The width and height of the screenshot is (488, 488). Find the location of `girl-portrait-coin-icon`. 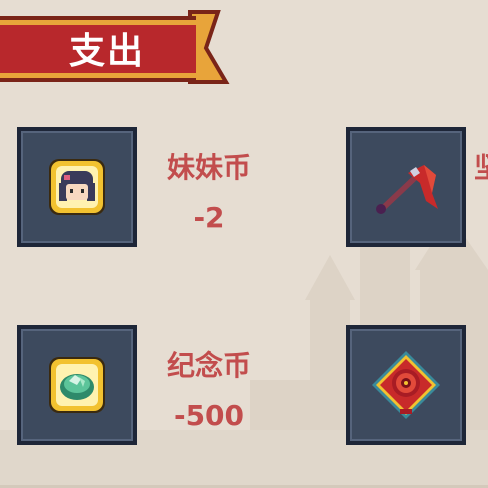

girl-portrait-coin-icon is located at coordinates (77, 187).